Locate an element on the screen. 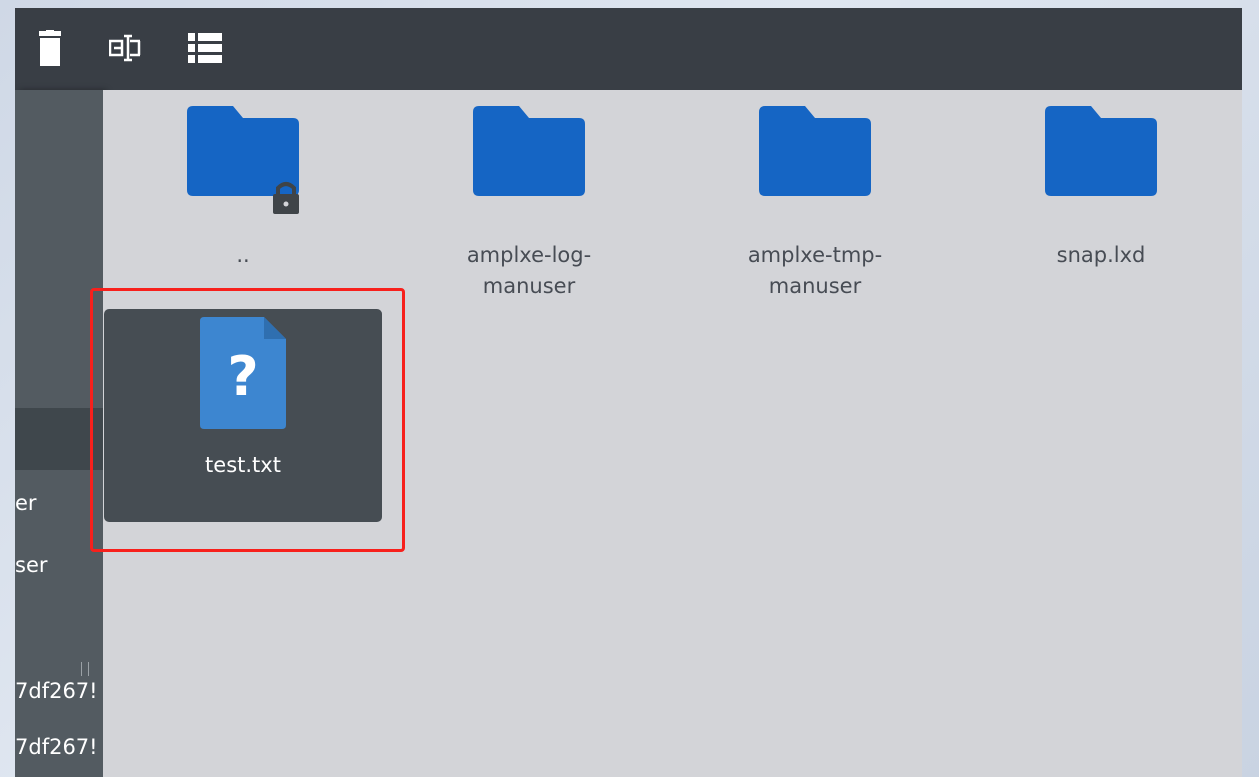 The height and width of the screenshot is (777, 1259). highlight-annotation is located at coordinates (247, 420).